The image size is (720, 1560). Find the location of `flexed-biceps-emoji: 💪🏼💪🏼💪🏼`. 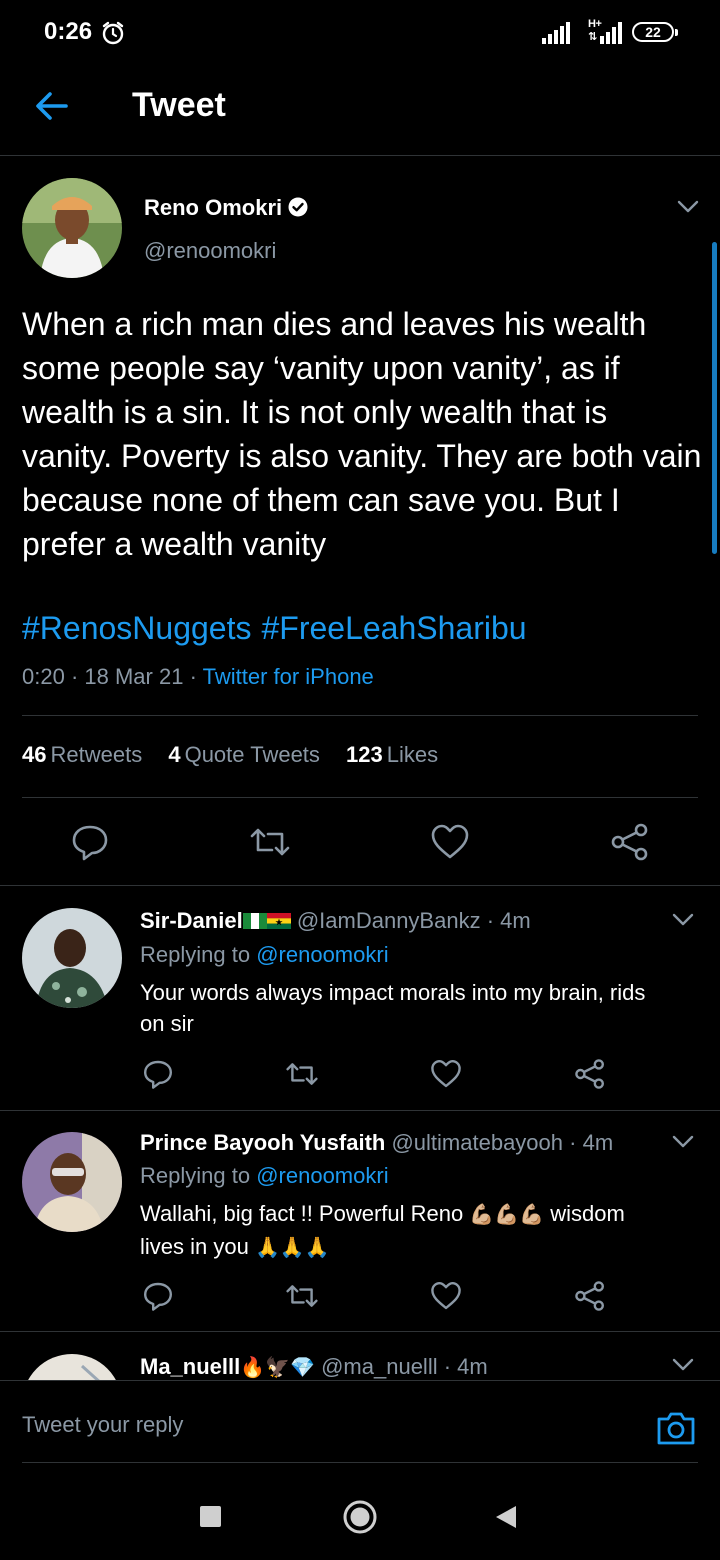

flexed-biceps-emoji: 💪🏼💪🏼💪🏼 is located at coordinates (507, 1215).